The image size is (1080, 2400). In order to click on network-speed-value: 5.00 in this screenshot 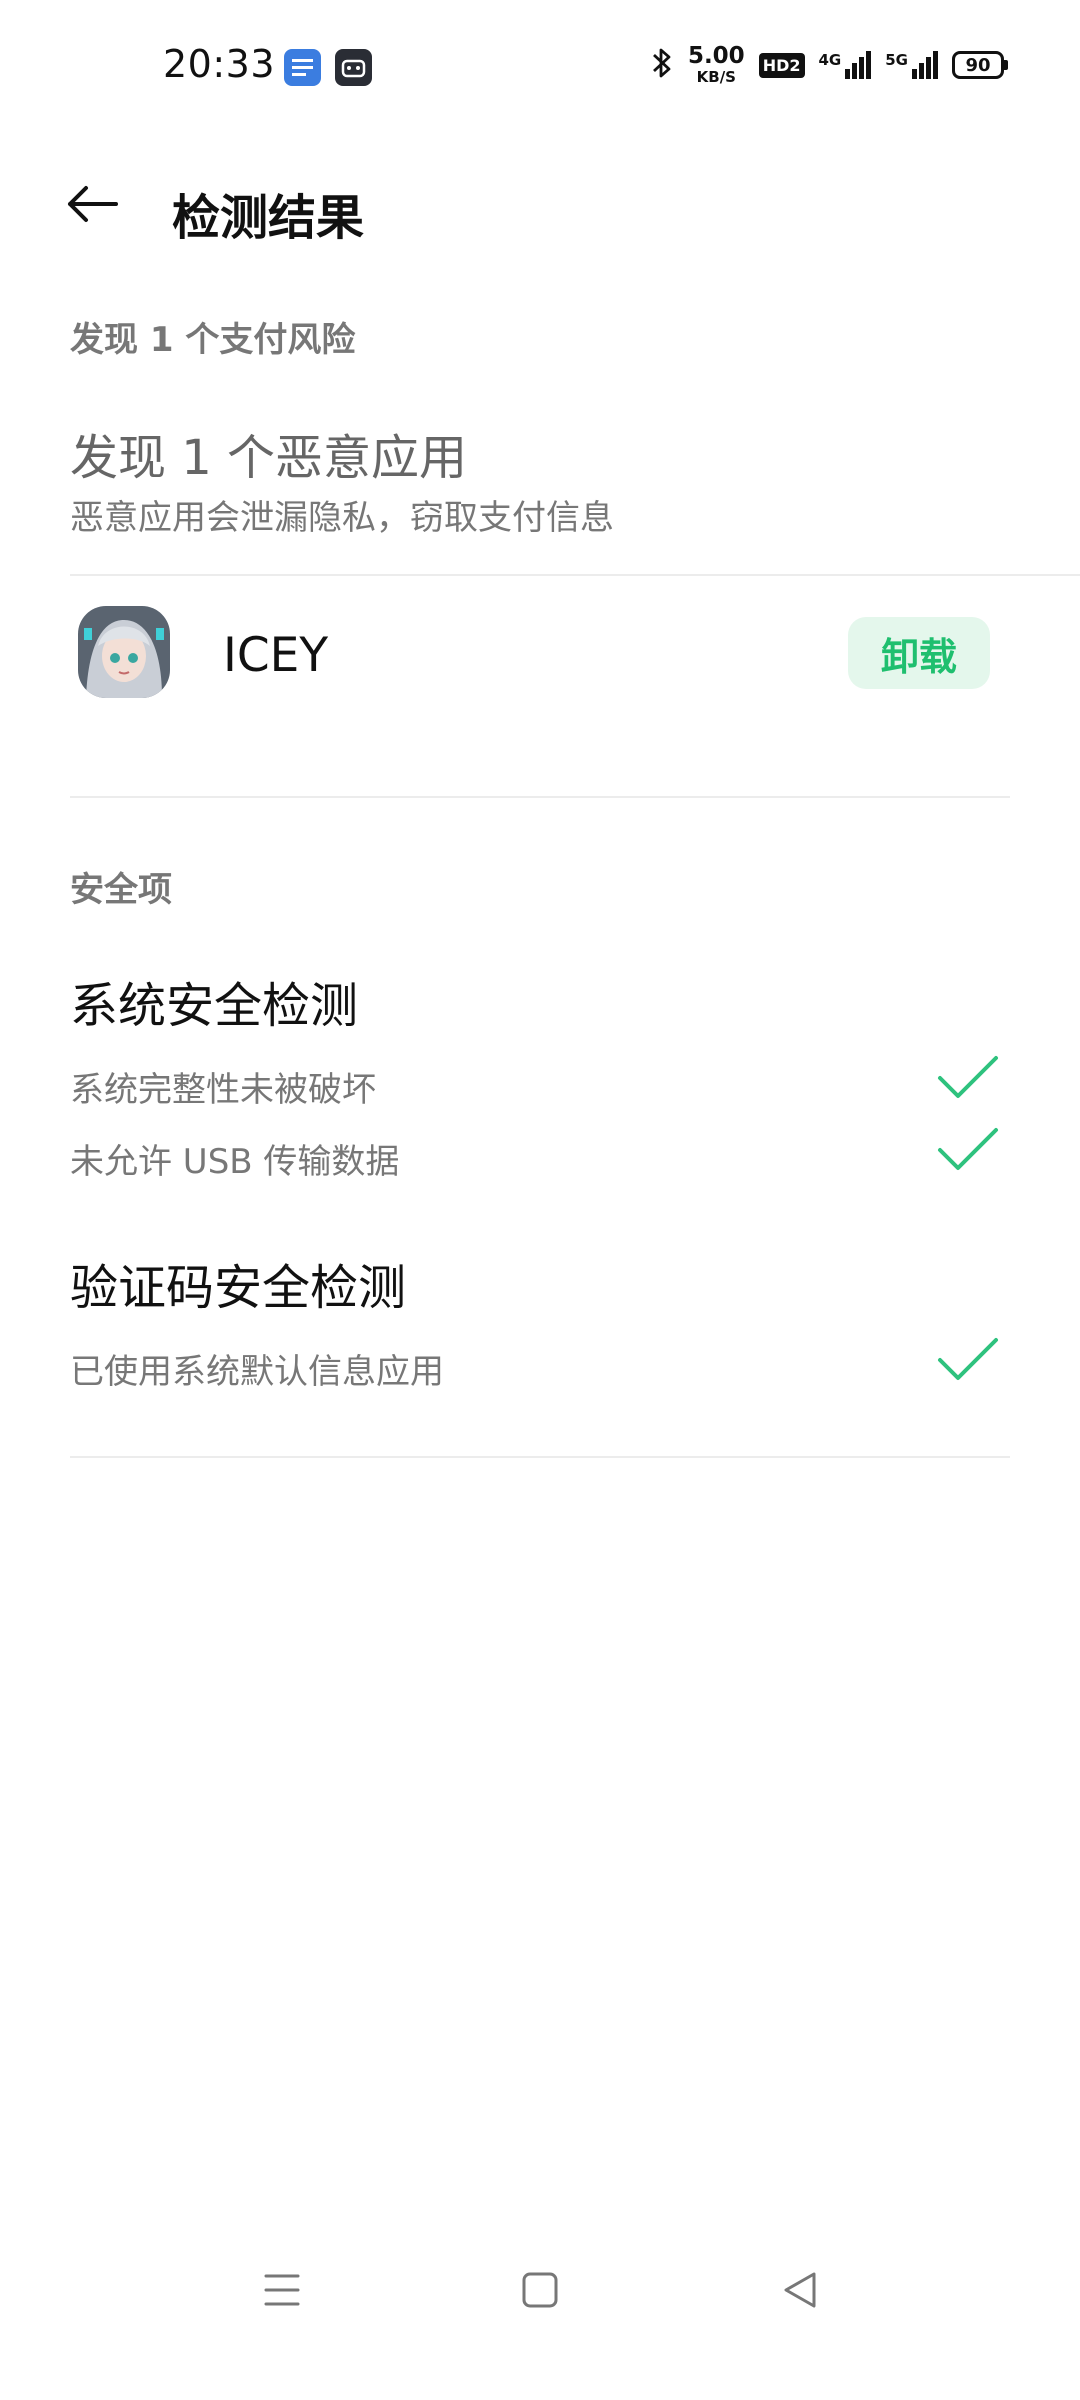, I will do `click(716, 56)`.